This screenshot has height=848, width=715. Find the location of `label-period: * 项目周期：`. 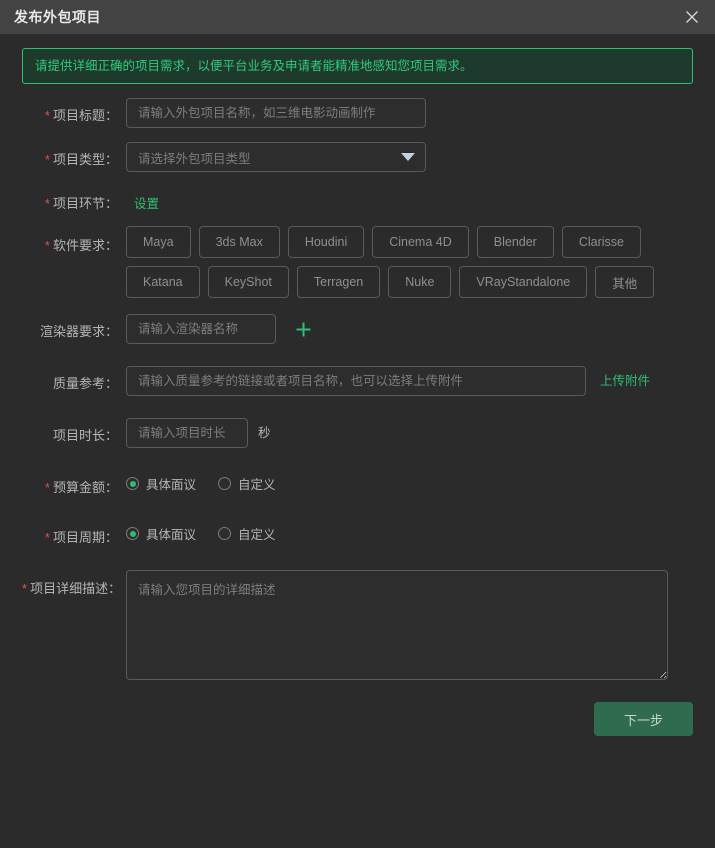

label-period: * 项目周期： is located at coordinates (74, 533).